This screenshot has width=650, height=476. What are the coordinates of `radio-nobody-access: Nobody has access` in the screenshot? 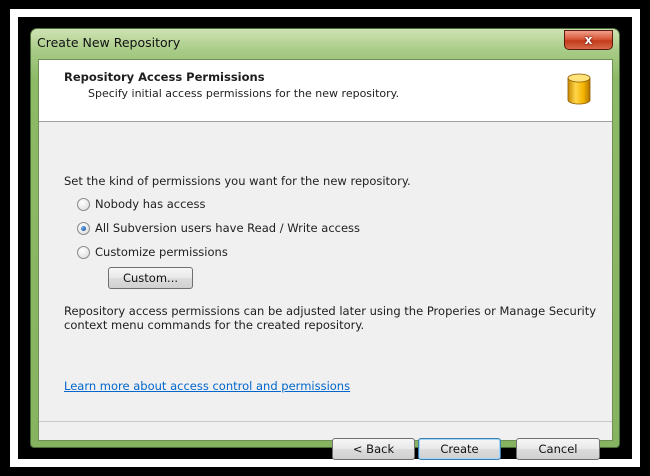 It's located at (141, 204).